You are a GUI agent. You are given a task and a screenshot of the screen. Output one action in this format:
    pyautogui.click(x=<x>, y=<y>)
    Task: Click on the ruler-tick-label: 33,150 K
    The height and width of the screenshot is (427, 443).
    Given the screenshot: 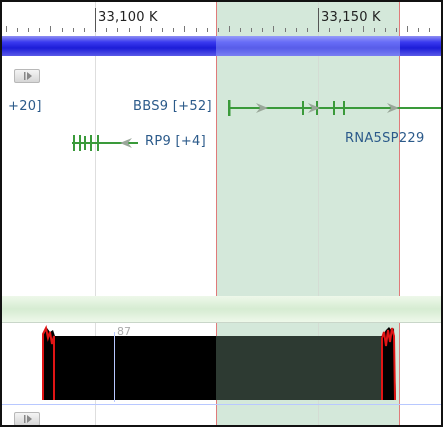 What is the action you would take?
    pyautogui.click(x=351, y=17)
    